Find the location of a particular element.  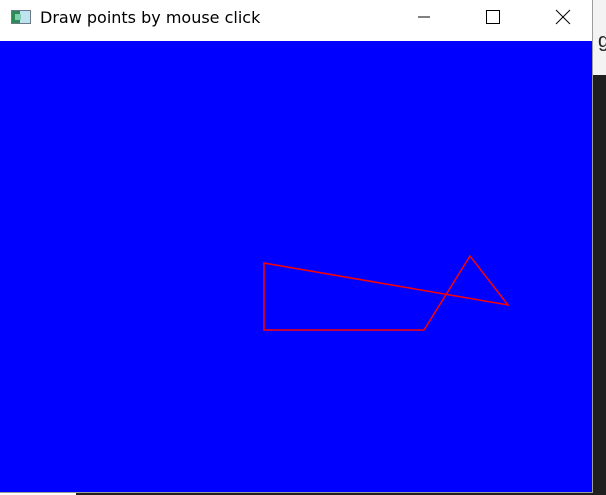

window-title: Draw points by mouse click is located at coordinates (150, 17).